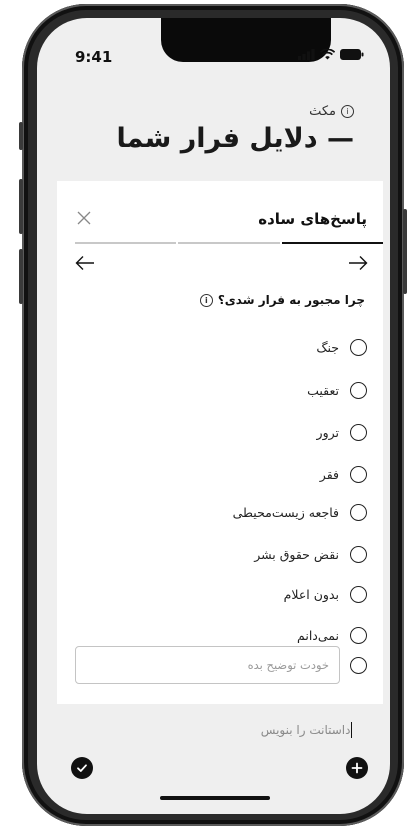 This screenshot has width=415, height=831. I want to click on step-progress, so click(229, 243).